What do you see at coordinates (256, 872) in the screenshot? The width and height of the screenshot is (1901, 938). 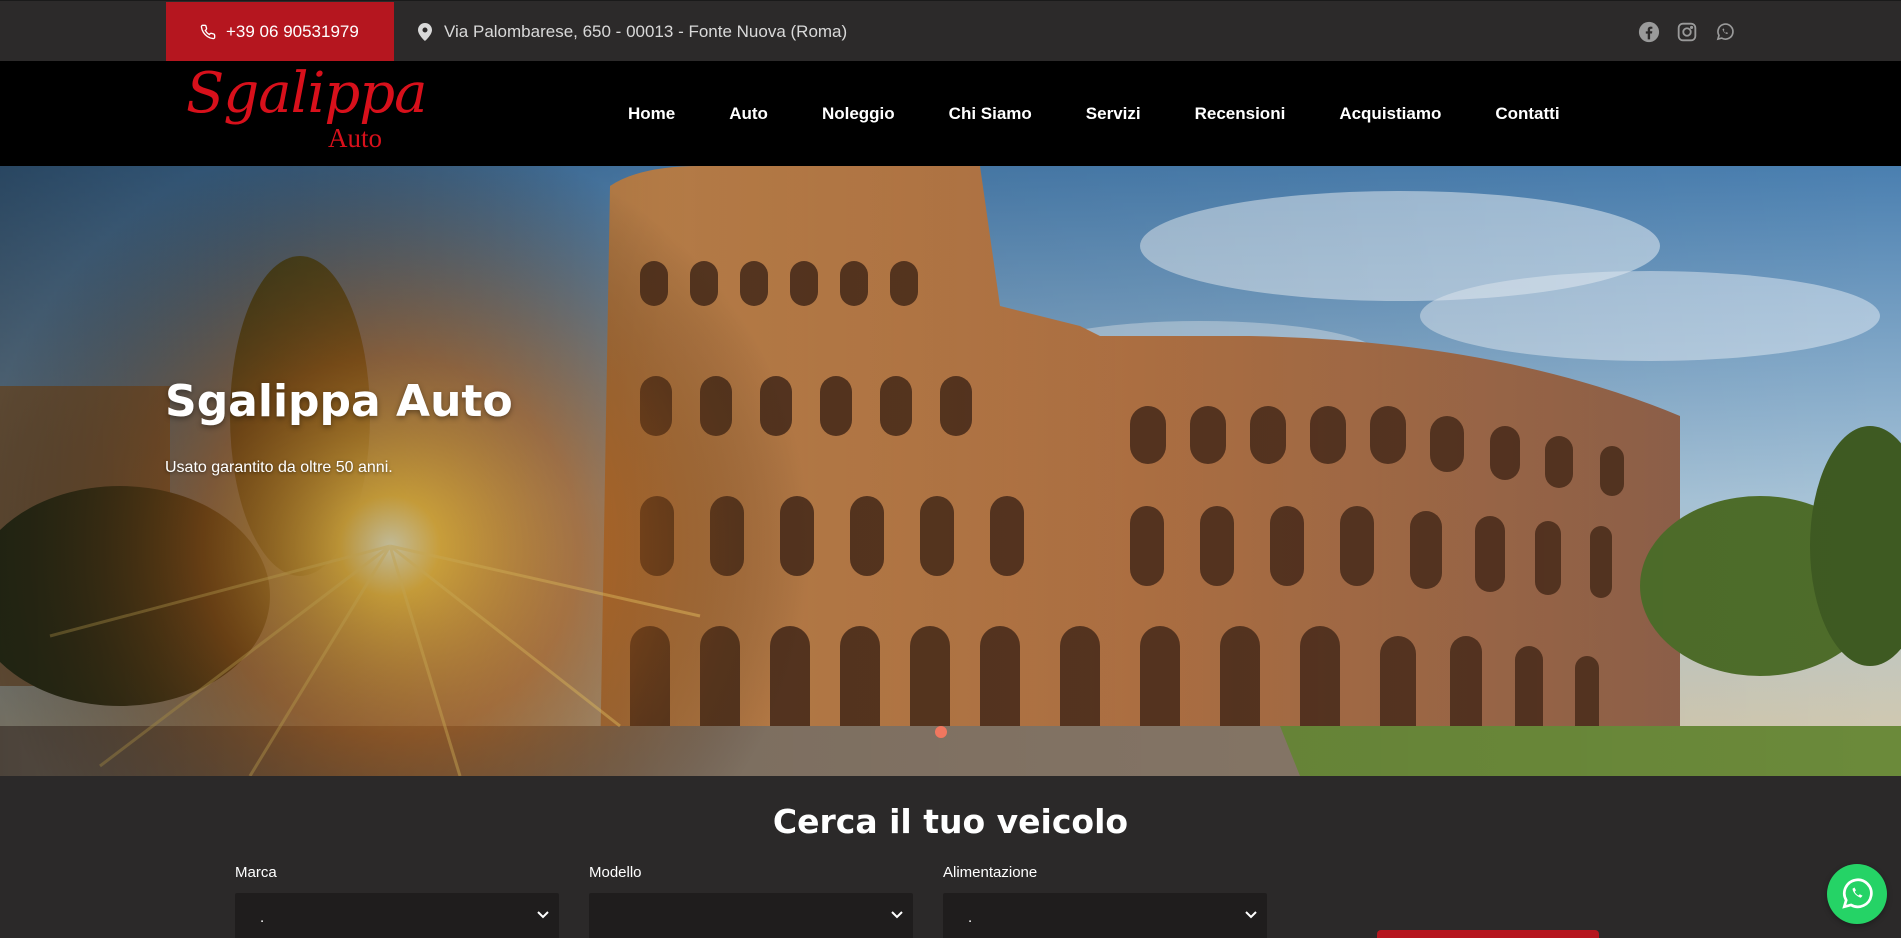 I see `brand-label: Marca` at bounding box center [256, 872].